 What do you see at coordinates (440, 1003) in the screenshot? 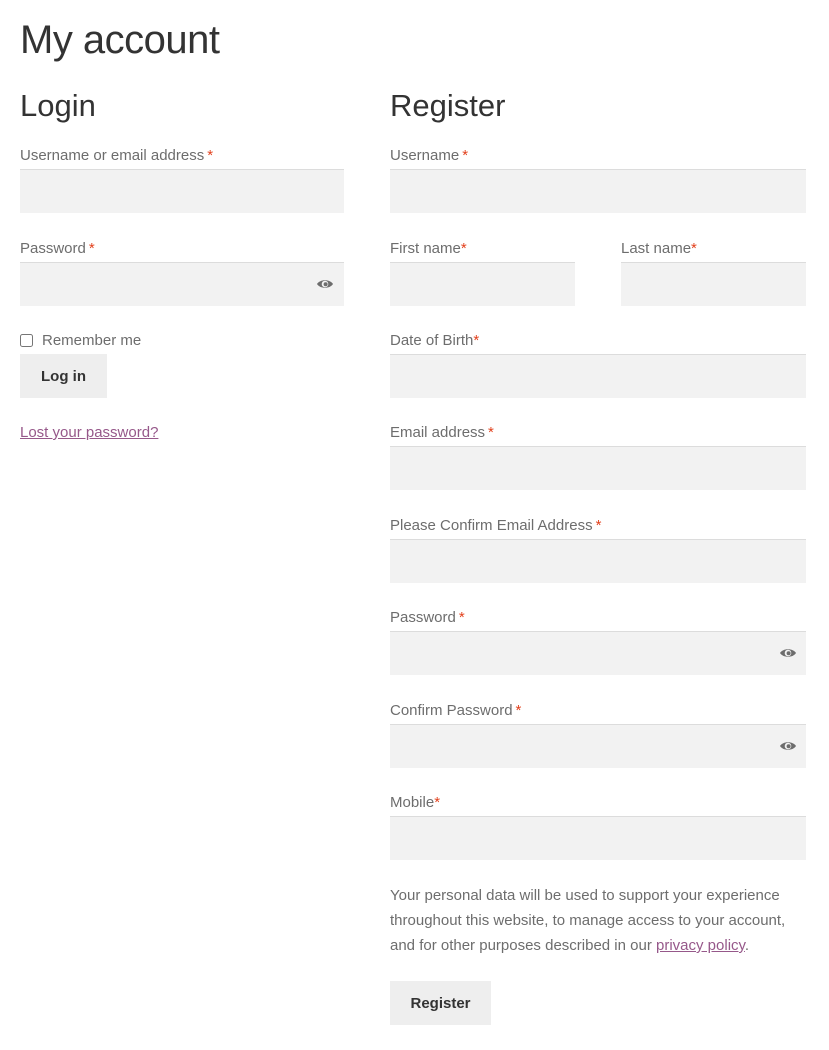
I see `register-button: Register` at bounding box center [440, 1003].